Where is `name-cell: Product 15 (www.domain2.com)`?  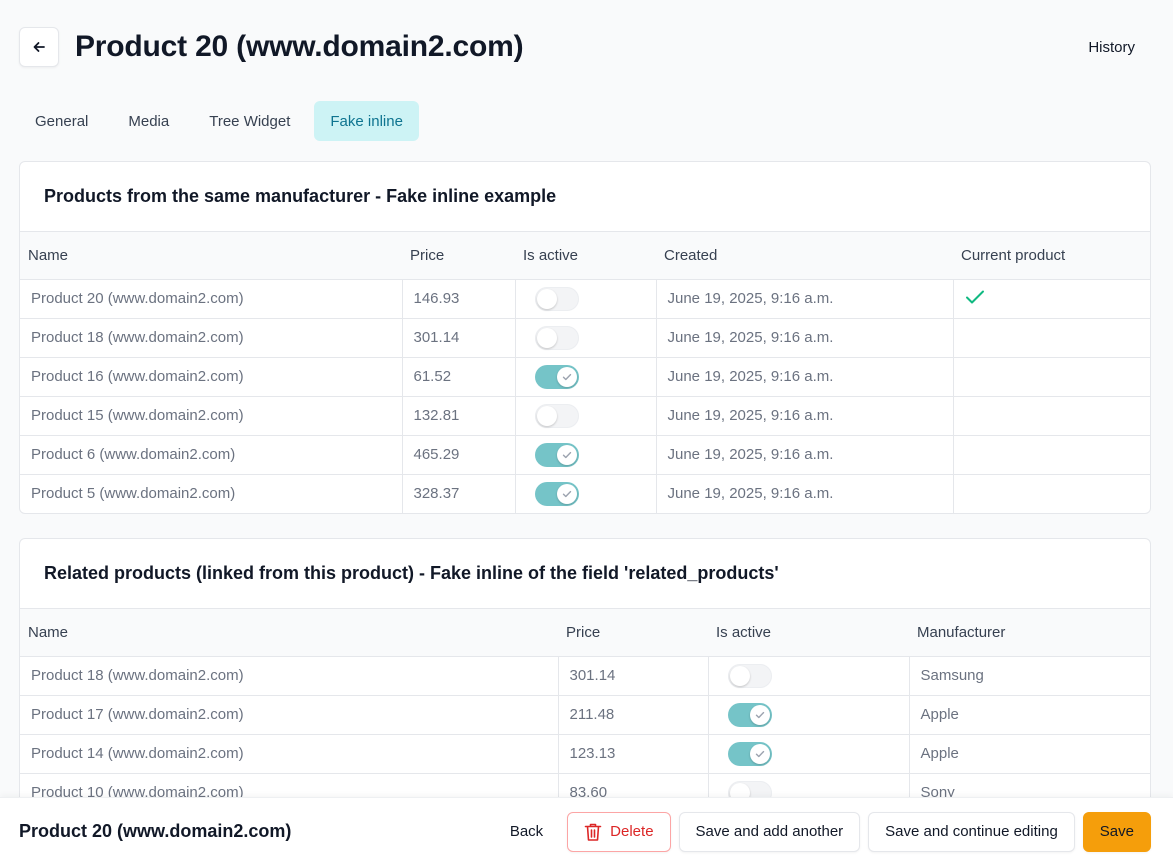 name-cell: Product 15 (www.domain2.com) is located at coordinates (211, 416).